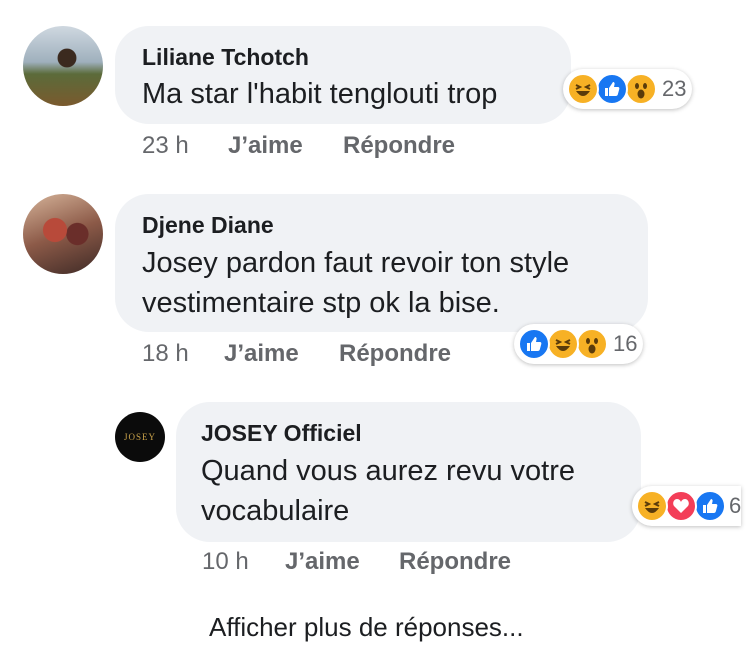 The image size is (750, 647). What do you see at coordinates (388, 491) in the screenshot?
I see `comment-text: Quand vous aurez revu votre vocabulaire` at bounding box center [388, 491].